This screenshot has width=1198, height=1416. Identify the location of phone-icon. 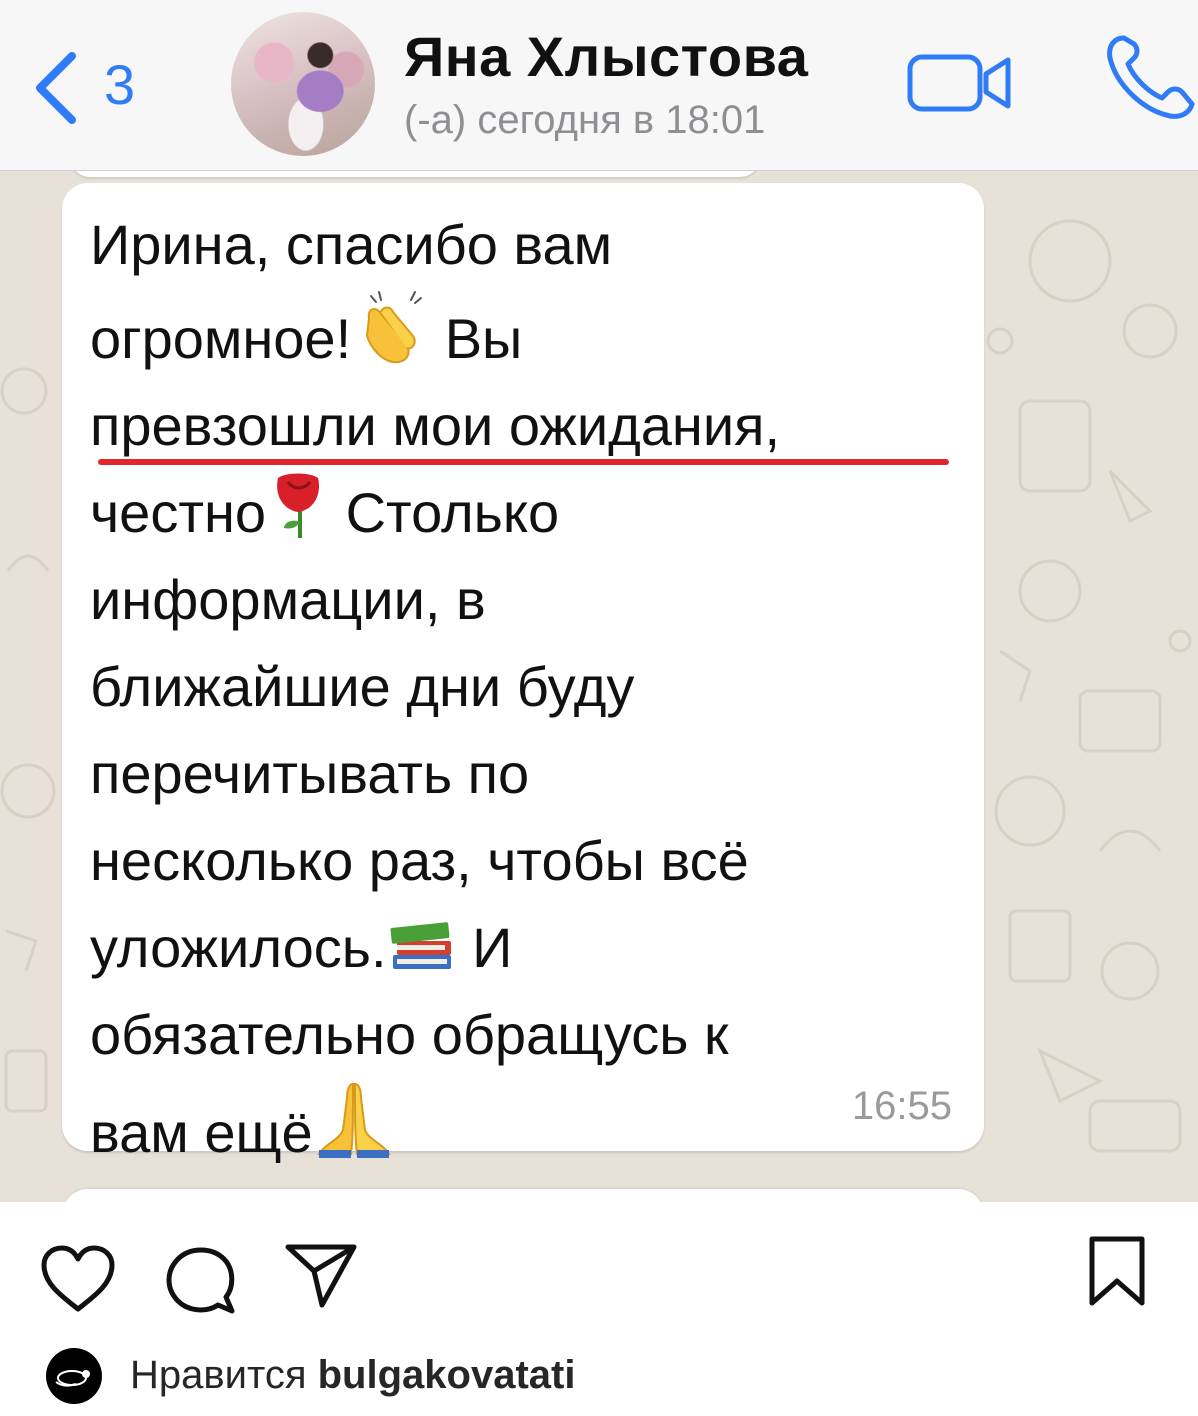
(1151, 77).